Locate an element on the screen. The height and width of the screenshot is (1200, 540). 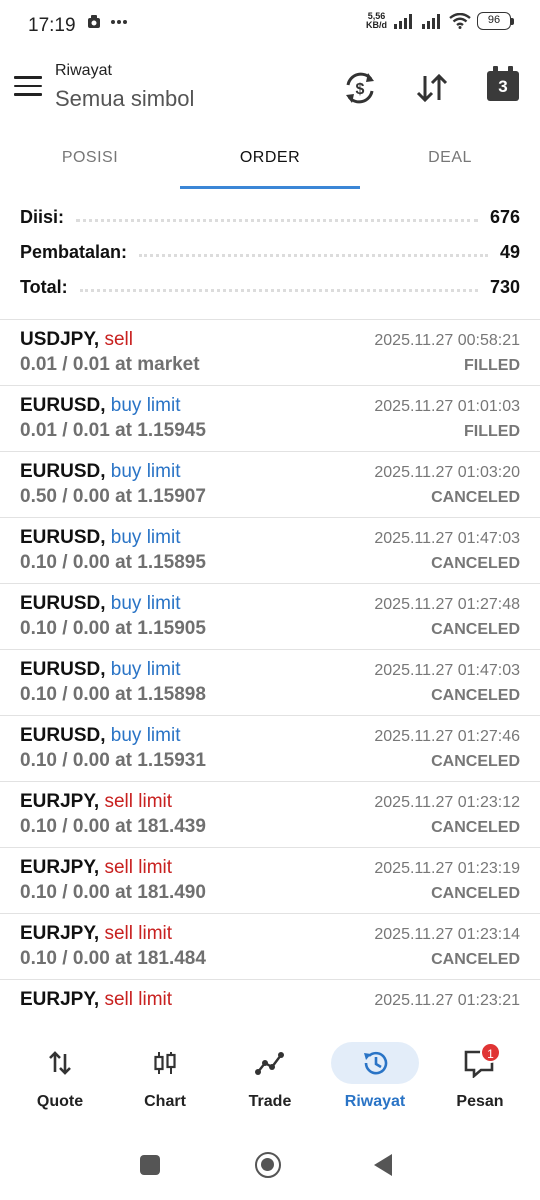
canceled-value: 49 is located at coordinates (509, 252).